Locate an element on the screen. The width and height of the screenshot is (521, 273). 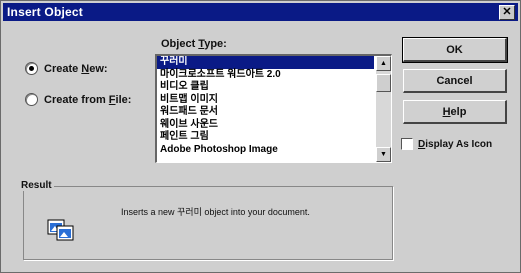
object-type-label: Object Type: is located at coordinates (194, 44).